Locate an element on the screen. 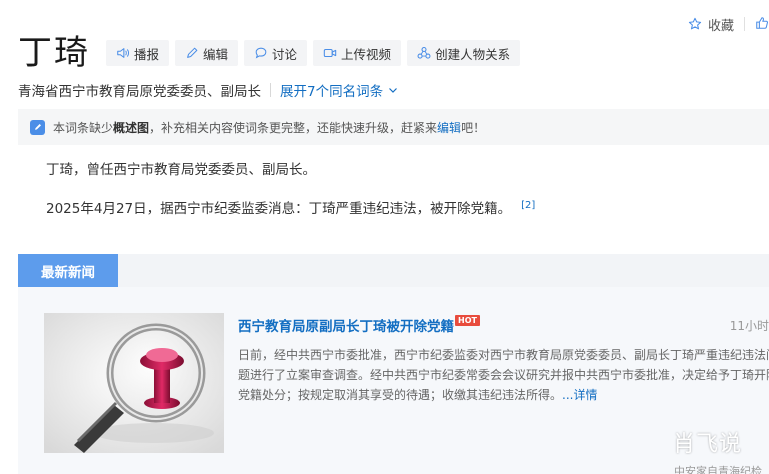 This screenshot has height=474, width=769. edit-button: 编辑 is located at coordinates (207, 53).